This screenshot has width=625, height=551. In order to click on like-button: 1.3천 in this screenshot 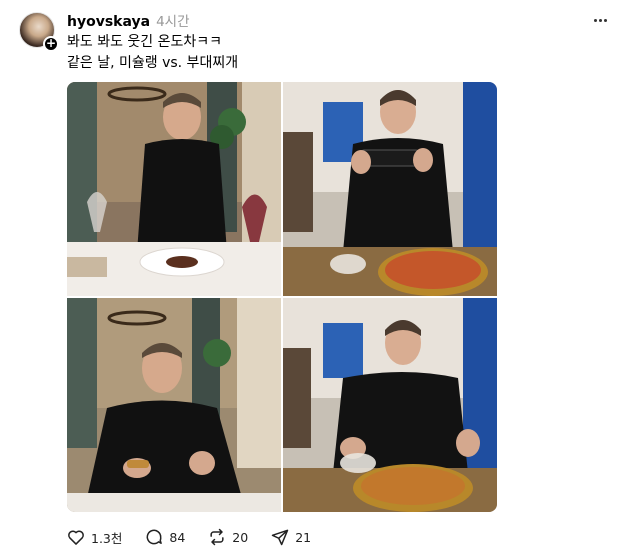, I will do `click(94, 537)`.